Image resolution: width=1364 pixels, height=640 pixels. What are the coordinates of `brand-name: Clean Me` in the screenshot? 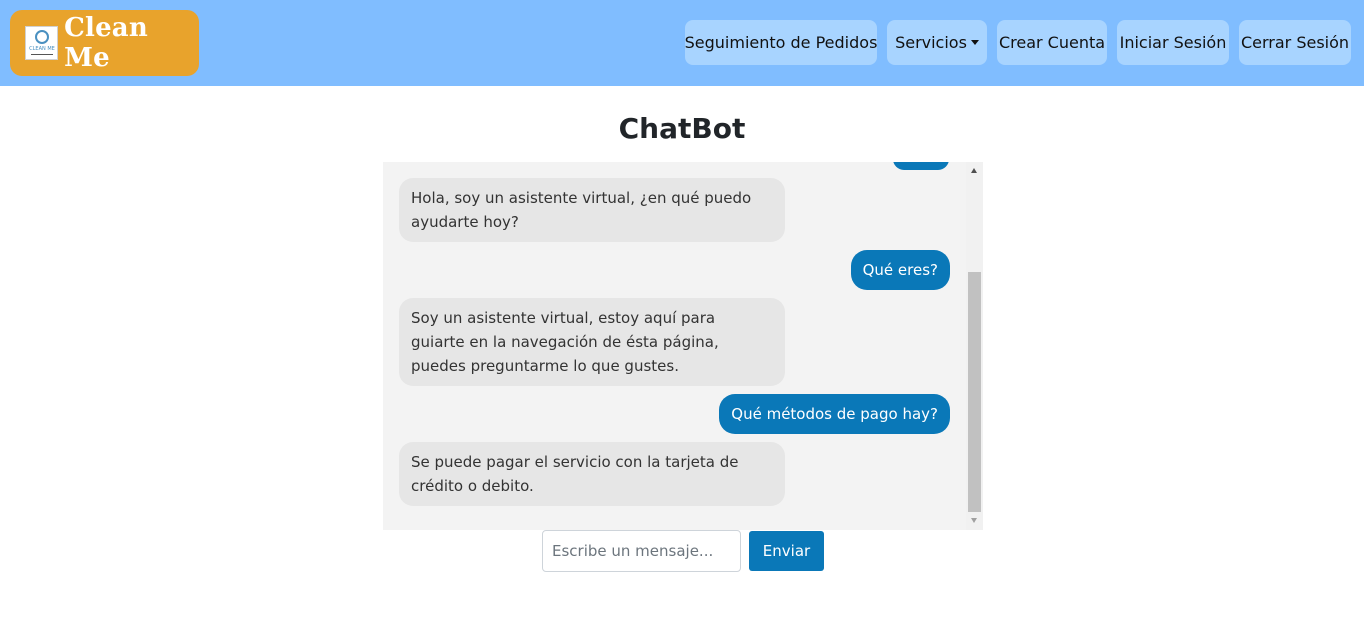 It's located at (106, 43).